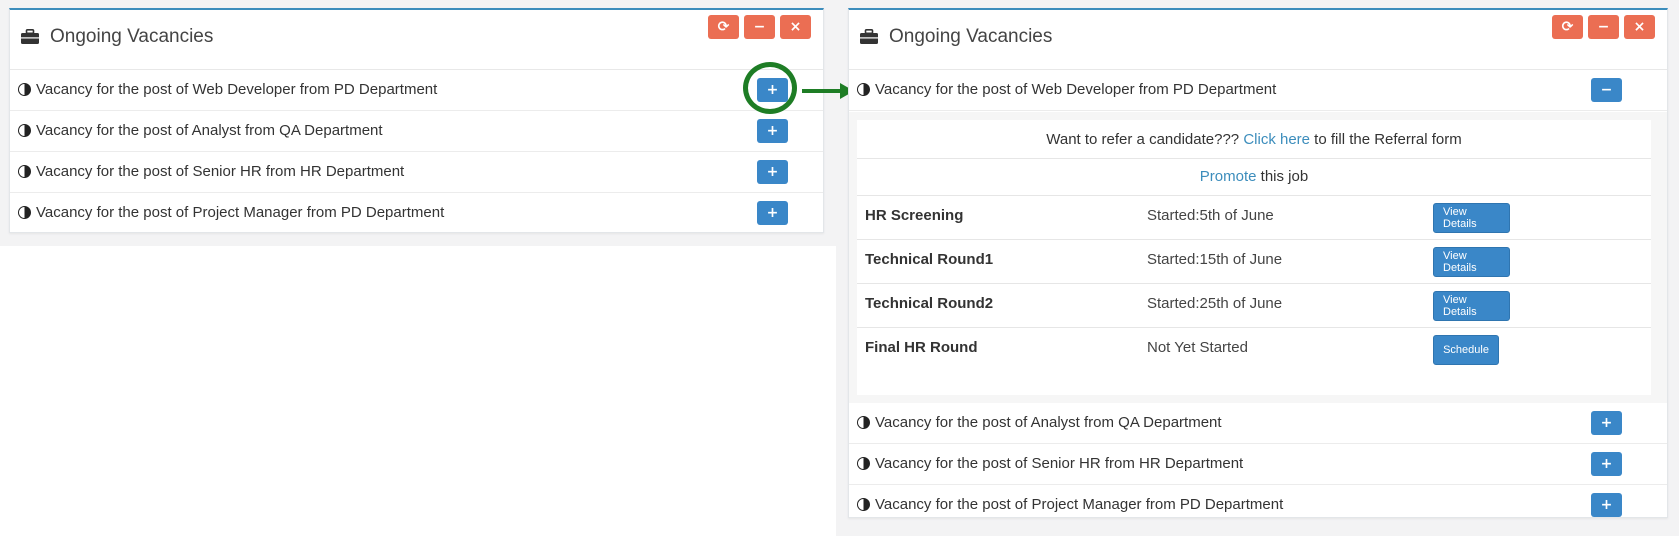  Describe the element at coordinates (914, 215) in the screenshot. I see `stage-name: HR Screening` at that location.